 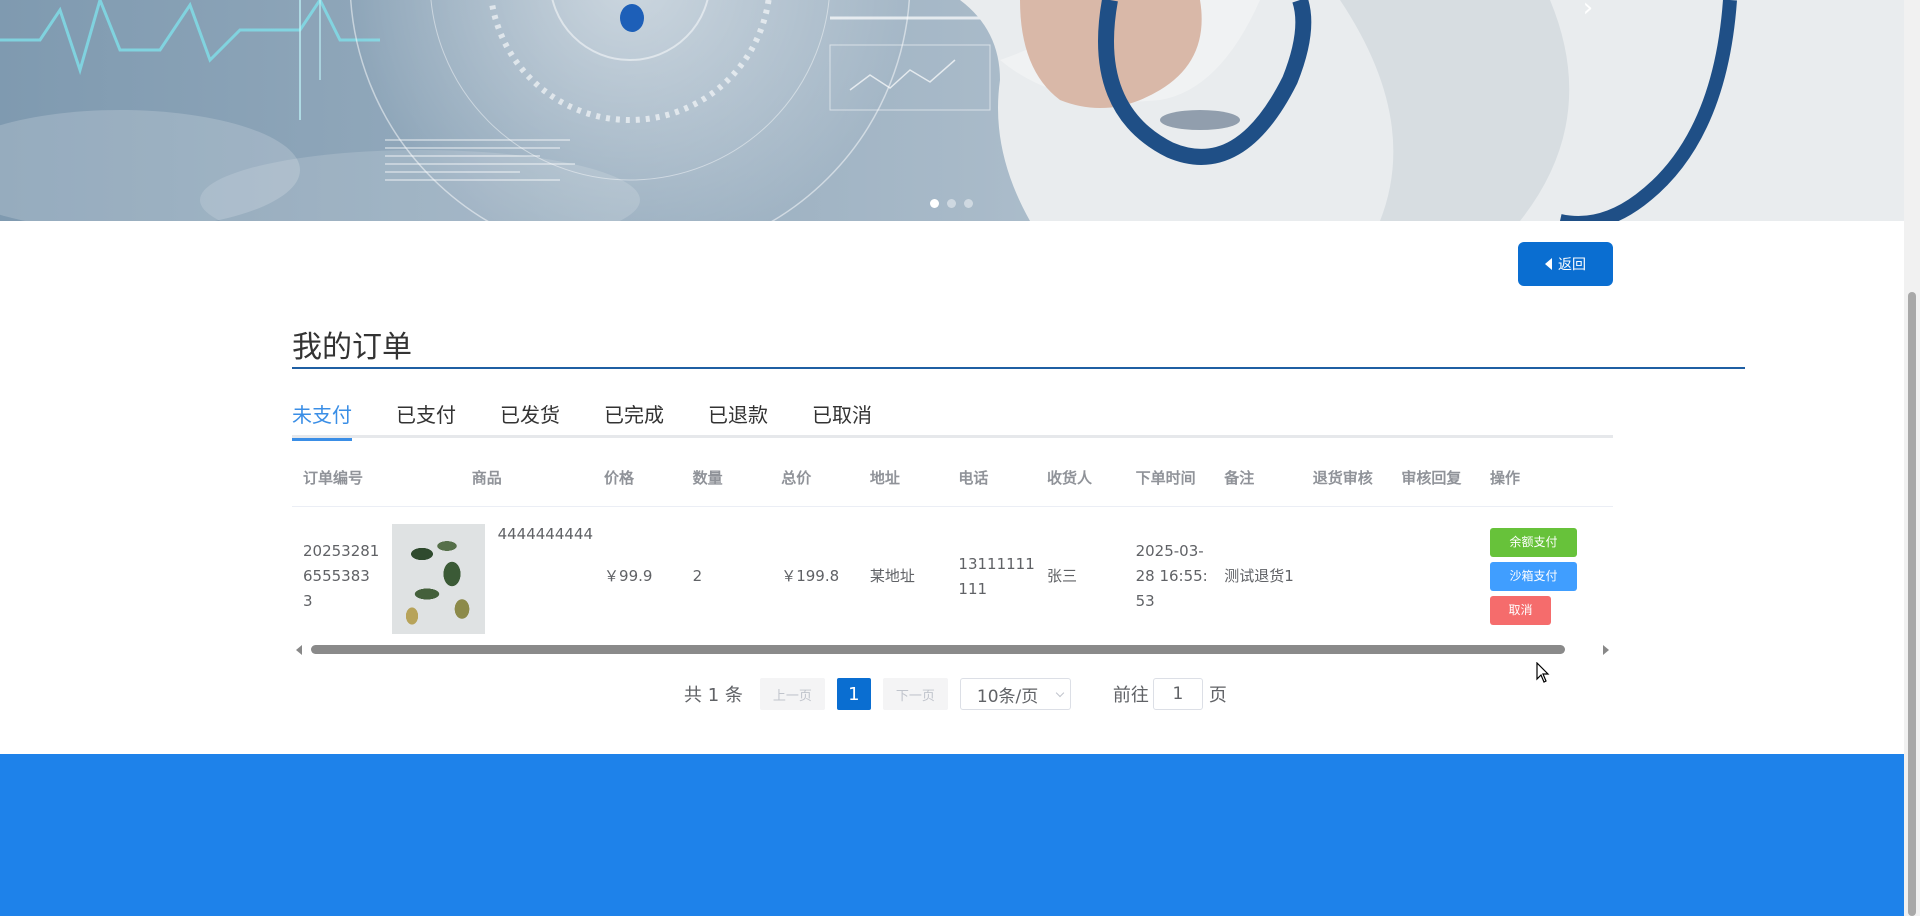 I want to click on page-vertical-scrollbar, so click(x=1912, y=458).